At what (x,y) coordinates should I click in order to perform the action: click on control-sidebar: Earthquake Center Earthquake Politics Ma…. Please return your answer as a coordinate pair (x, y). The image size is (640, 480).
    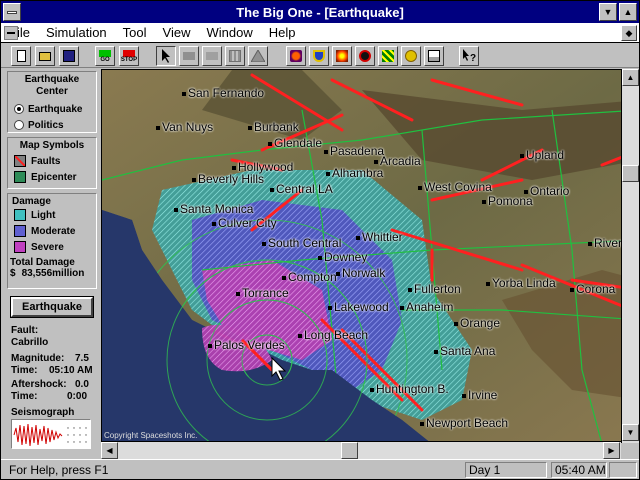
    Looking at the image, I should click on (51, 263).